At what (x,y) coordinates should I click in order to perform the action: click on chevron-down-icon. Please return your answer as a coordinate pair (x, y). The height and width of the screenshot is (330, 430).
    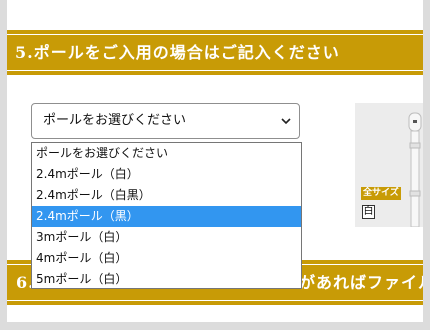
    Looking at the image, I should click on (286, 121).